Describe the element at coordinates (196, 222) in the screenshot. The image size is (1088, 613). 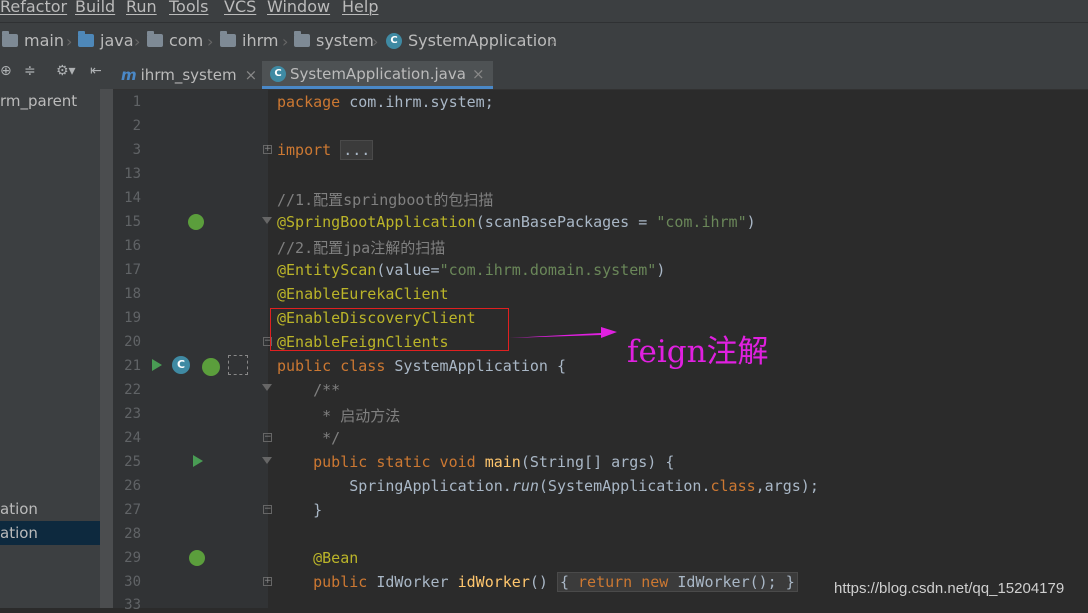
I see `spring-boot-gutter-icon` at that location.